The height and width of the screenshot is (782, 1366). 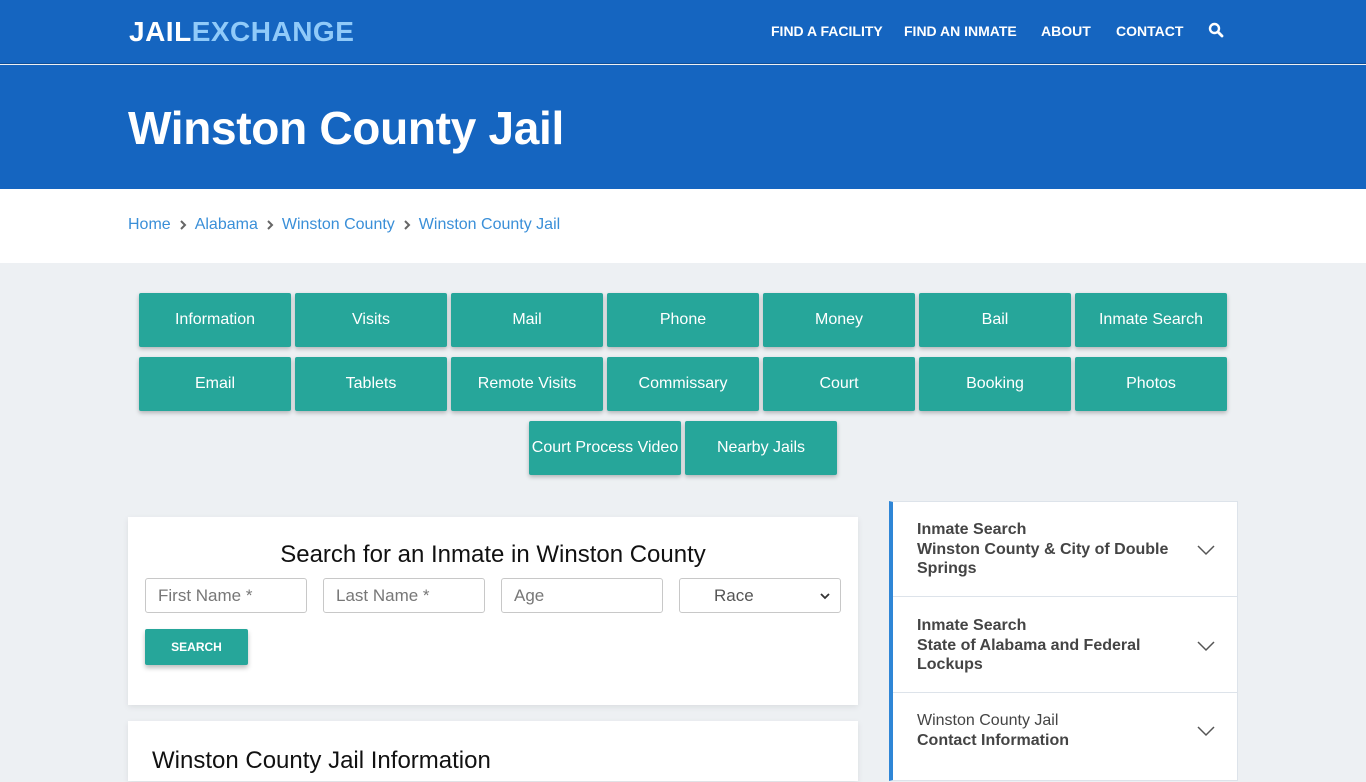 I want to click on tile-mail: Mail, so click(x=527, y=320).